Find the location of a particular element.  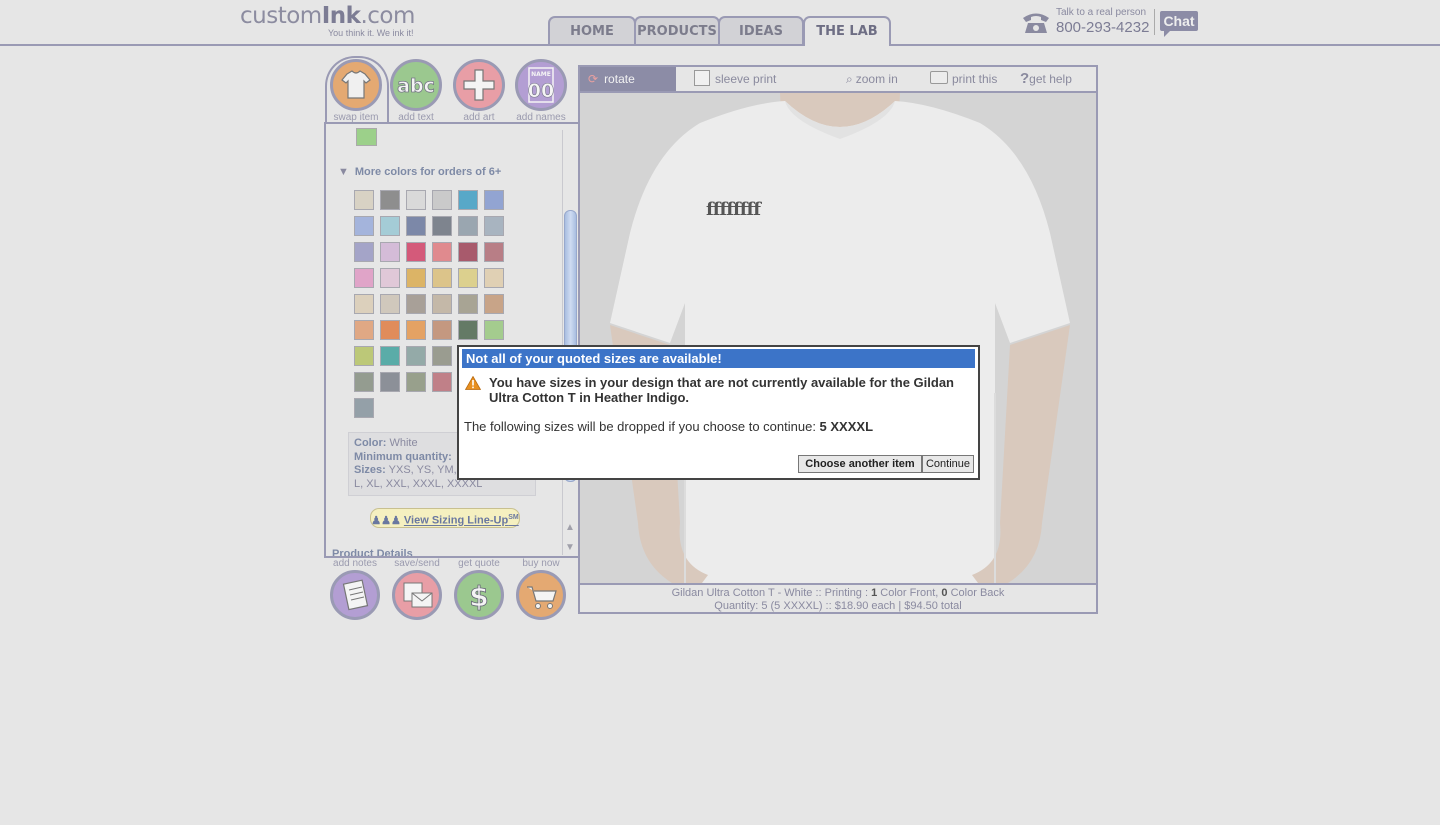

panel-scrollbar: ▲ ▼ is located at coordinates (569, 342).